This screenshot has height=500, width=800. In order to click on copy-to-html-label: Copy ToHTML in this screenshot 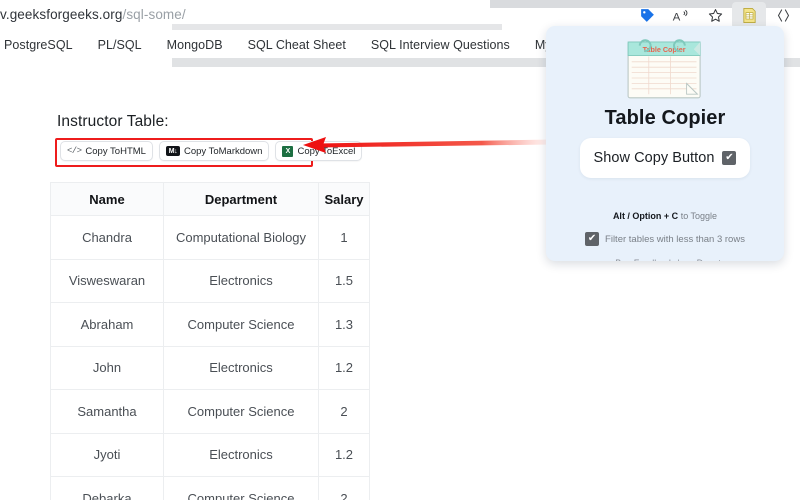, I will do `click(115, 151)`.